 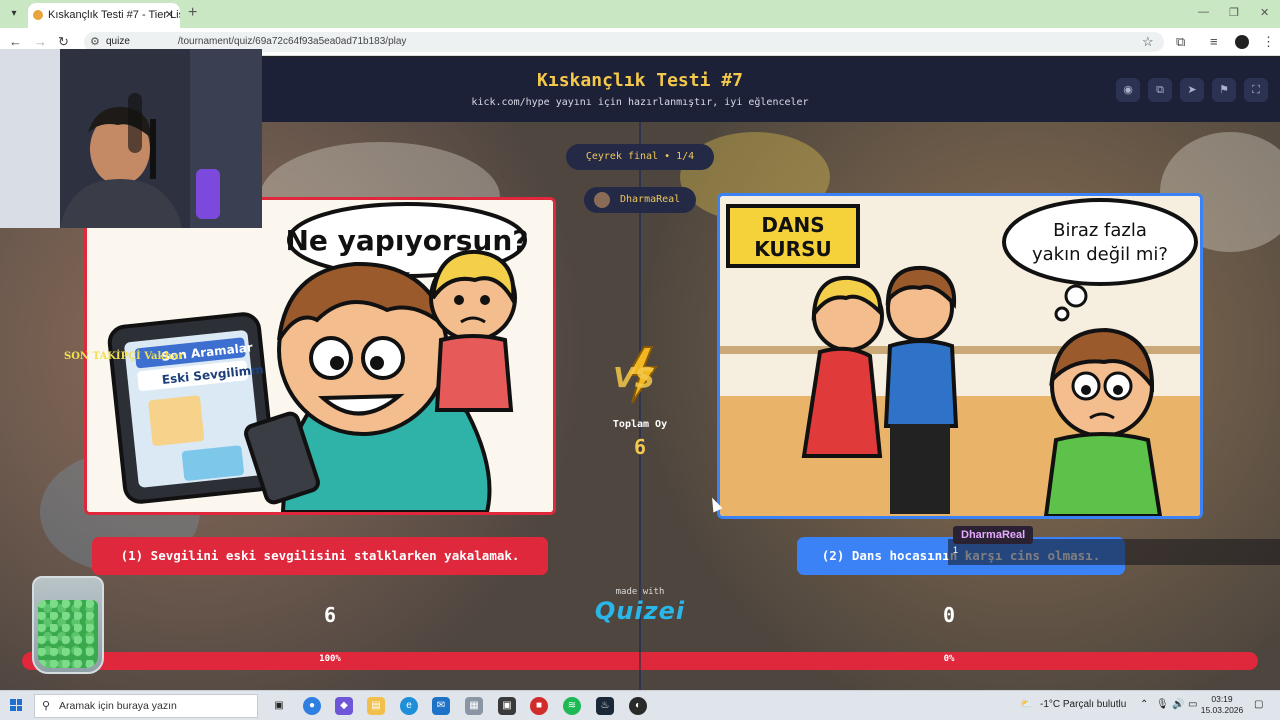 I want to click on tab-favicon-icon, so click(x=38, y=15).